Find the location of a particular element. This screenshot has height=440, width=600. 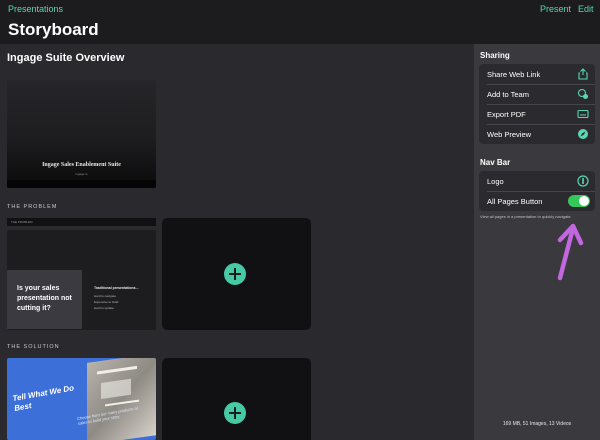

storage-summary: 169 MB, 51 Images, 13 Videos is located at coordinates (537, 424).